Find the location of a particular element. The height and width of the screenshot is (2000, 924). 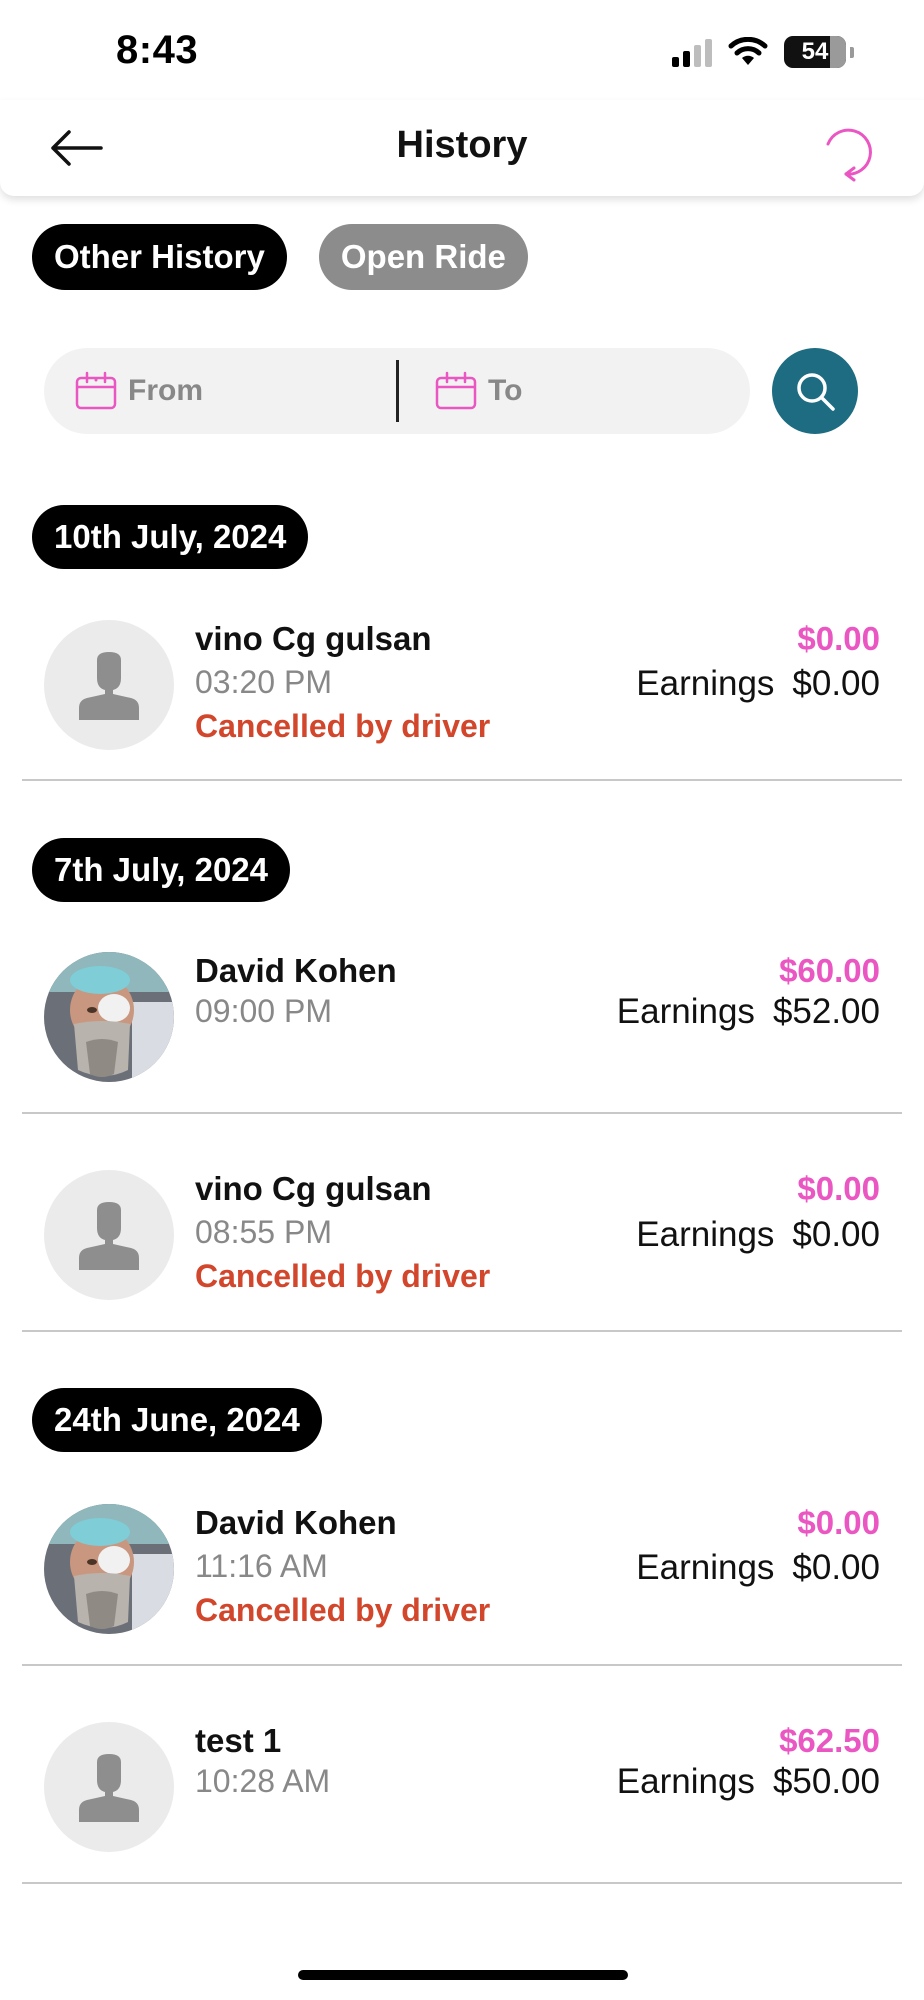

app-header: History is located at coordinates (462, 148).